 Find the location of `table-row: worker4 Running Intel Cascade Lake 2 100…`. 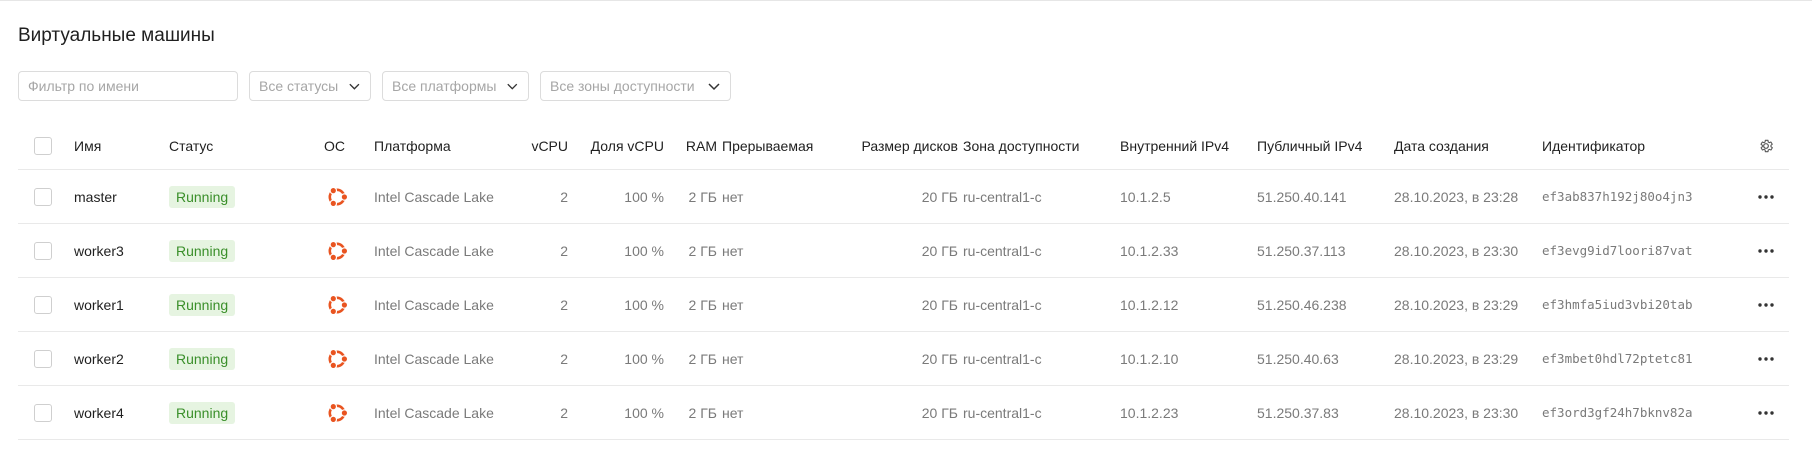

table-row: worker4 Running Intel Cascade Lake 2 100… is located at coordinates (903, 413).